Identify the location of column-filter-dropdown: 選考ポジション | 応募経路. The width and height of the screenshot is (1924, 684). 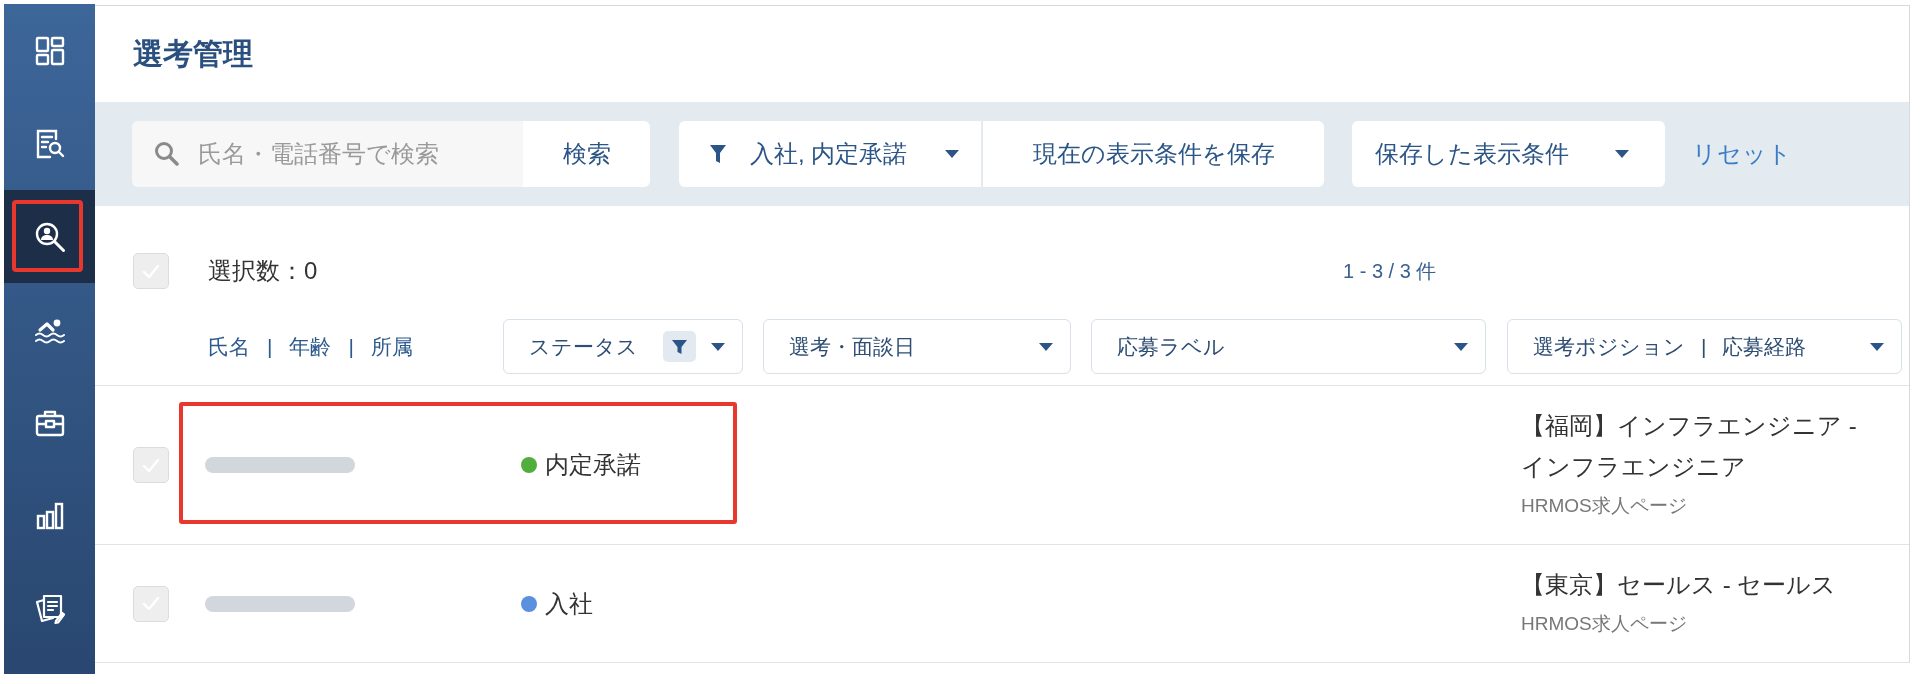
(1704, 346).